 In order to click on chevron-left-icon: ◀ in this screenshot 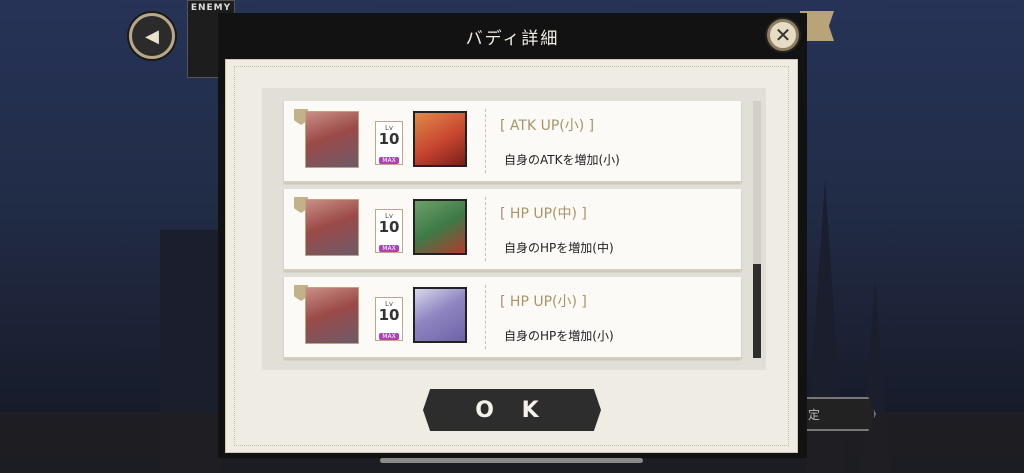, I will do `click(152, 36)`.